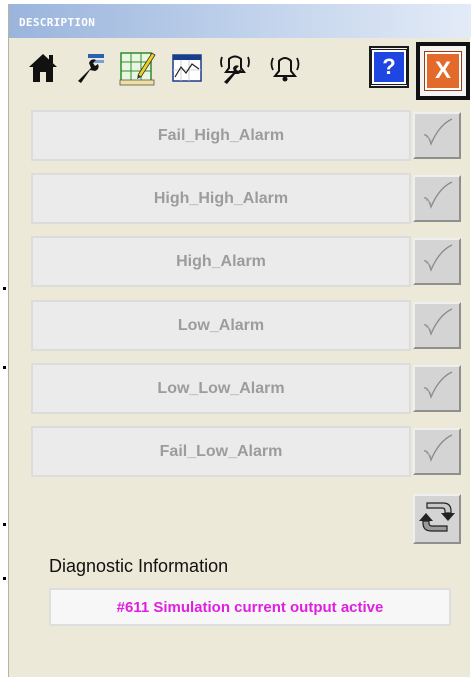  I want to click on toolbar: ? X, so click(240, 72).